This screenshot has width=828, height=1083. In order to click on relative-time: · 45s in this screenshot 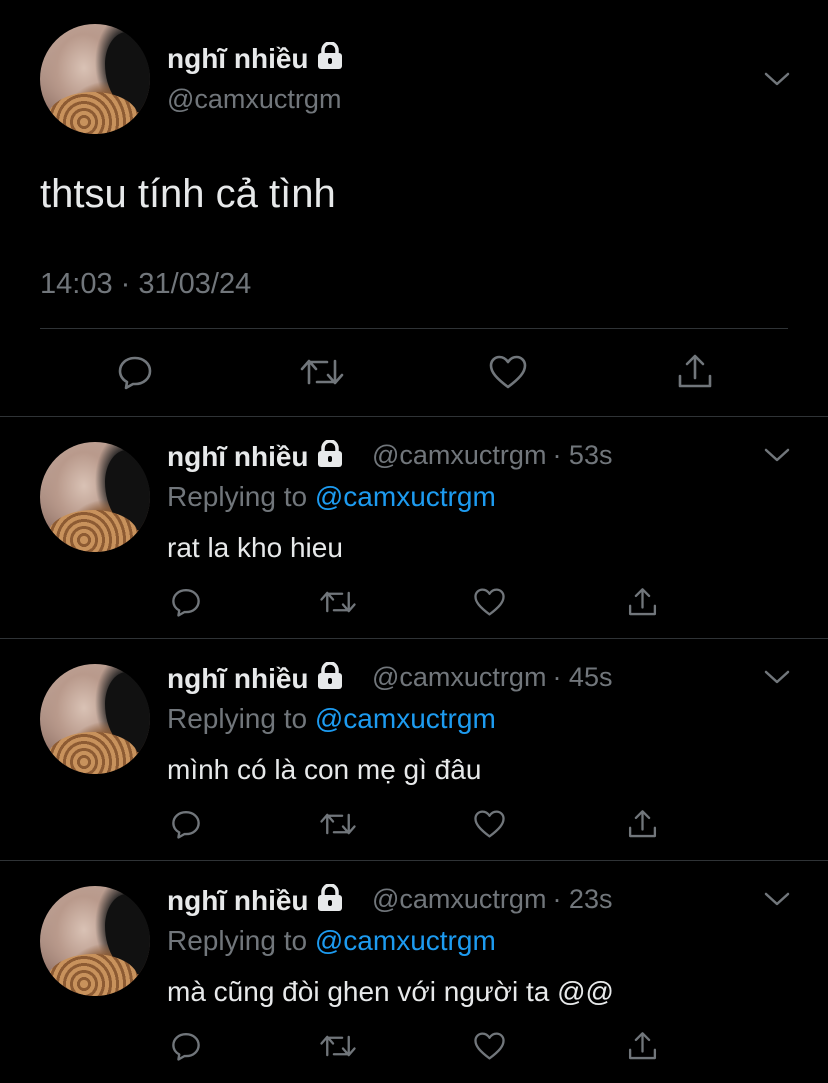, I will do `click(582, 677)`.